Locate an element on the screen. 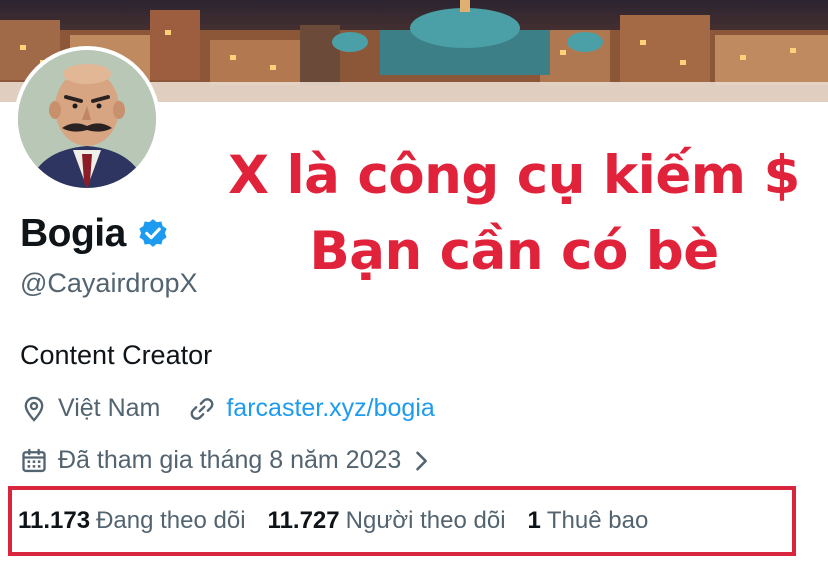  subscriptions-count: 1 is located at coordinates (534, 520).